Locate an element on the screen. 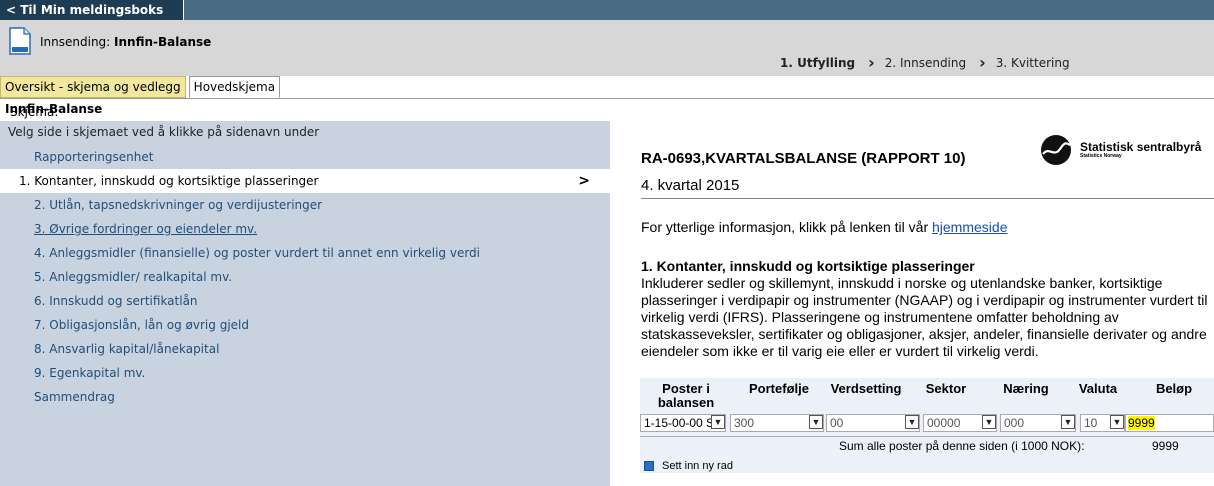  header-naering: Næring is located at coordinates (1026, 388).